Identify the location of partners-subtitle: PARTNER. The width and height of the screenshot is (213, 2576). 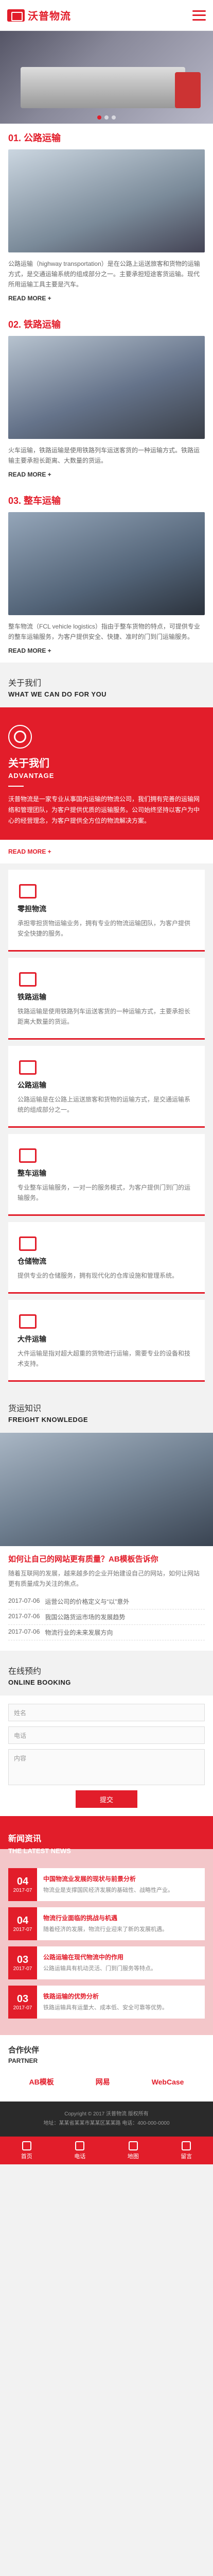
(23, 2060).